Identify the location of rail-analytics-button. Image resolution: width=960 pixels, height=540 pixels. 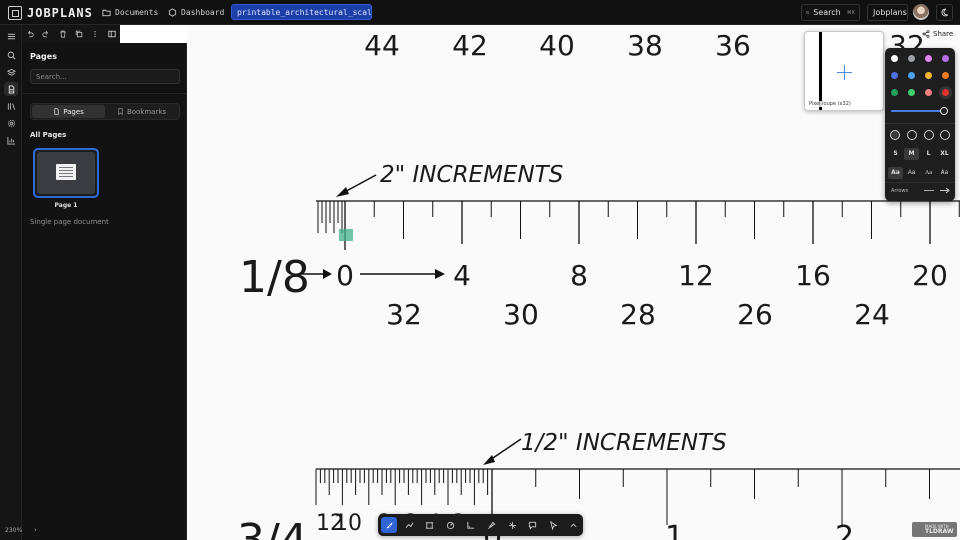
(11, 140).